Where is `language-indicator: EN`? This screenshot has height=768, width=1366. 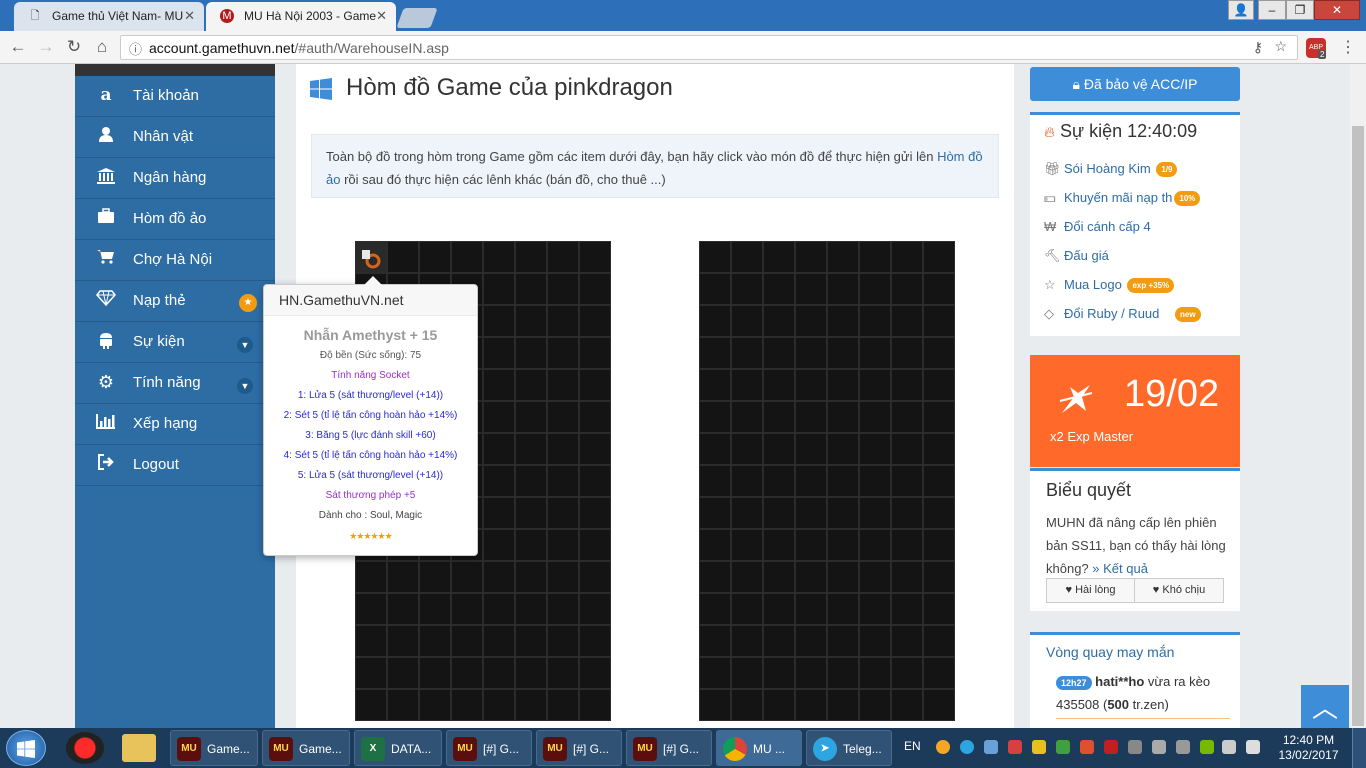
language-indicator: EN is located at coordinates (912, 746).